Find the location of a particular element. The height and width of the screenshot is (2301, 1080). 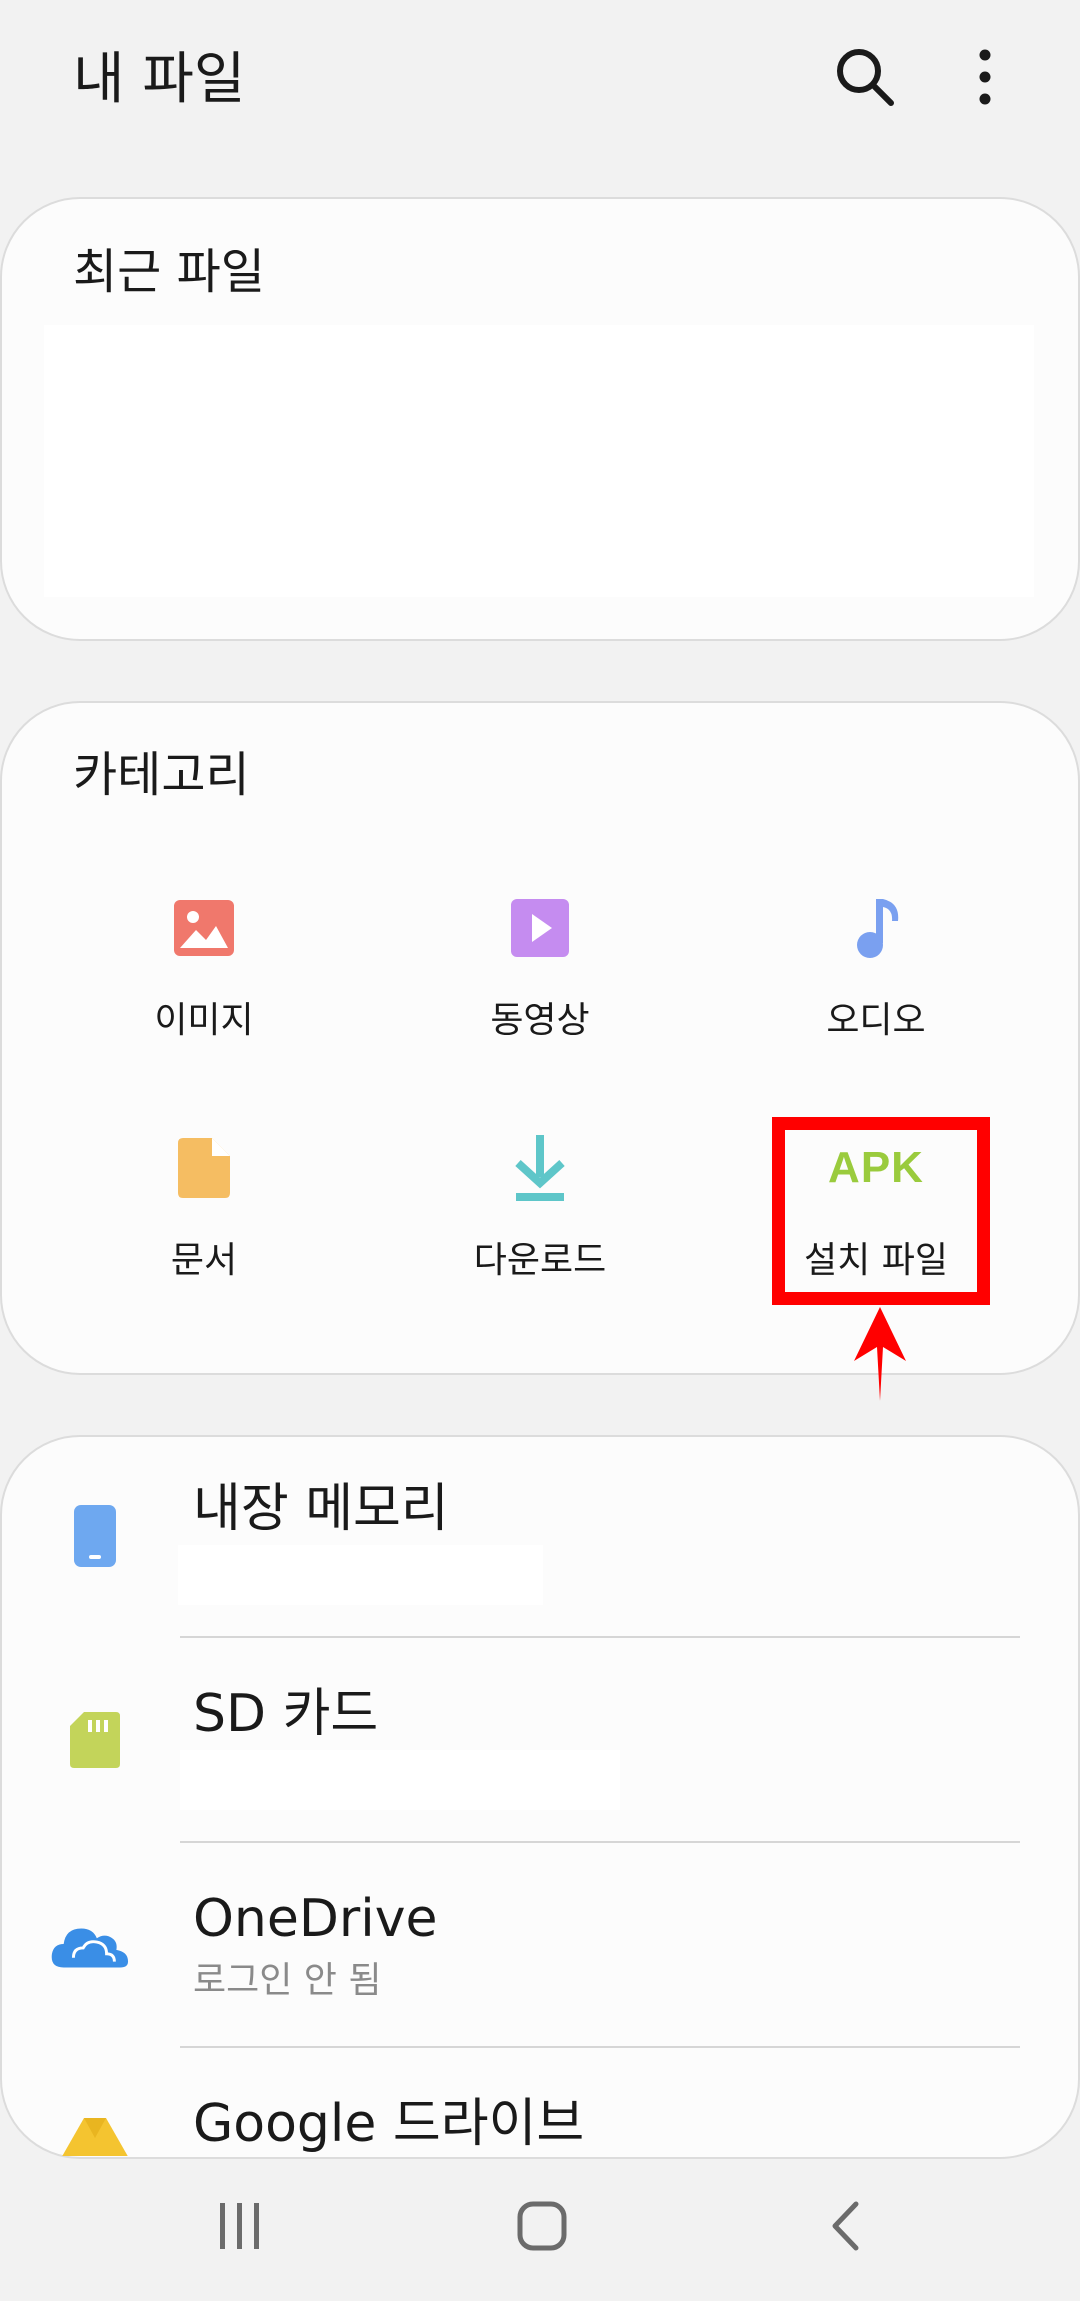

phone-icon is located at coordinates (95, 1536).